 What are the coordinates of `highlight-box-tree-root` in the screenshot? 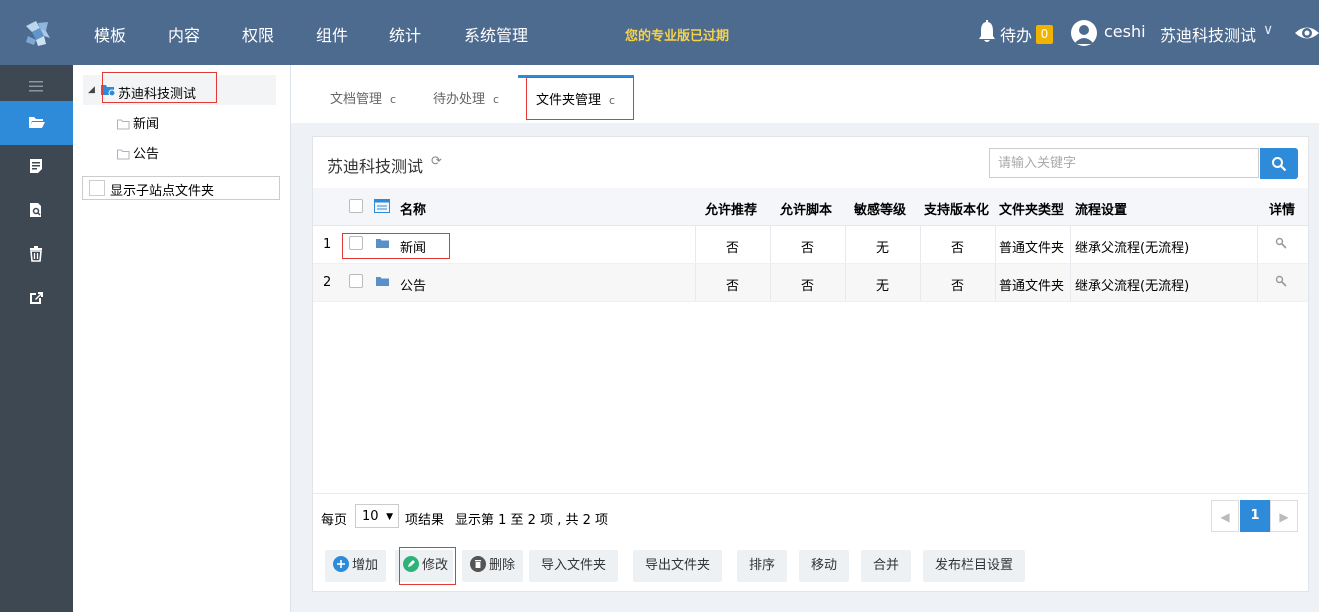 It's located at (159, 87).